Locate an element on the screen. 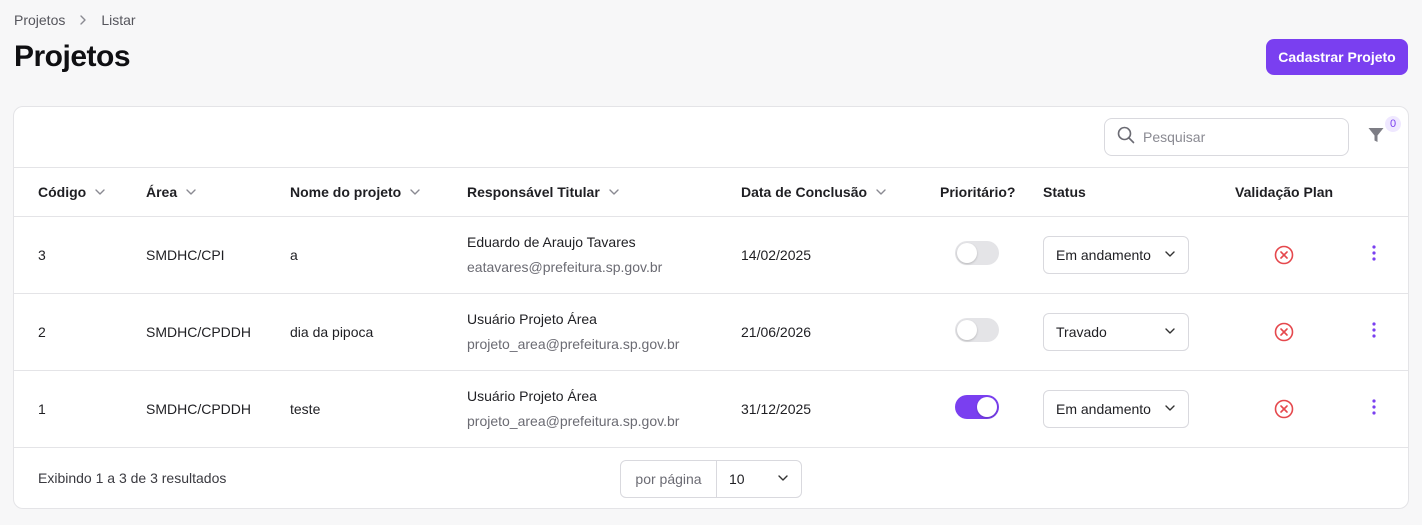  column-header-data: Data de Conclusão is located at coordinates (814, 192).